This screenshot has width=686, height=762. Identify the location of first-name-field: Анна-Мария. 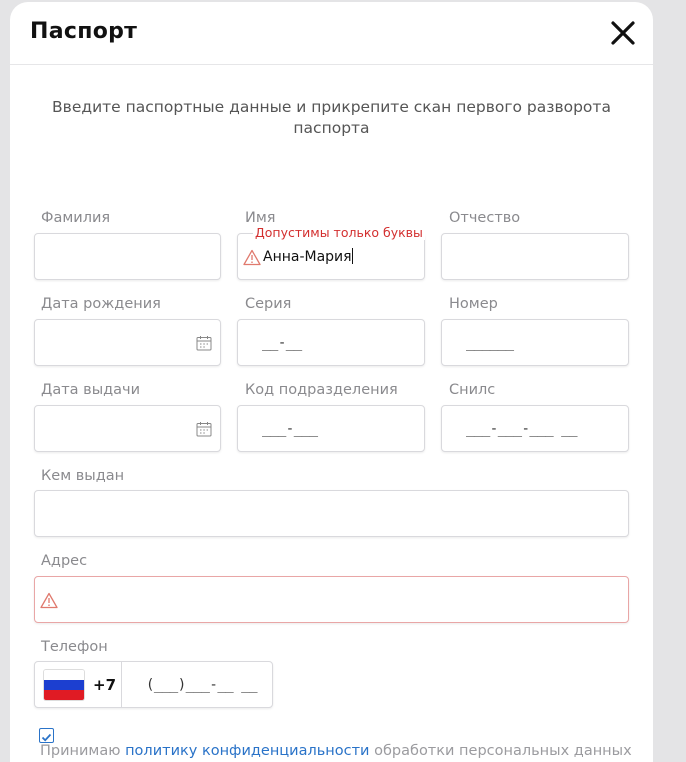
(331, 256).